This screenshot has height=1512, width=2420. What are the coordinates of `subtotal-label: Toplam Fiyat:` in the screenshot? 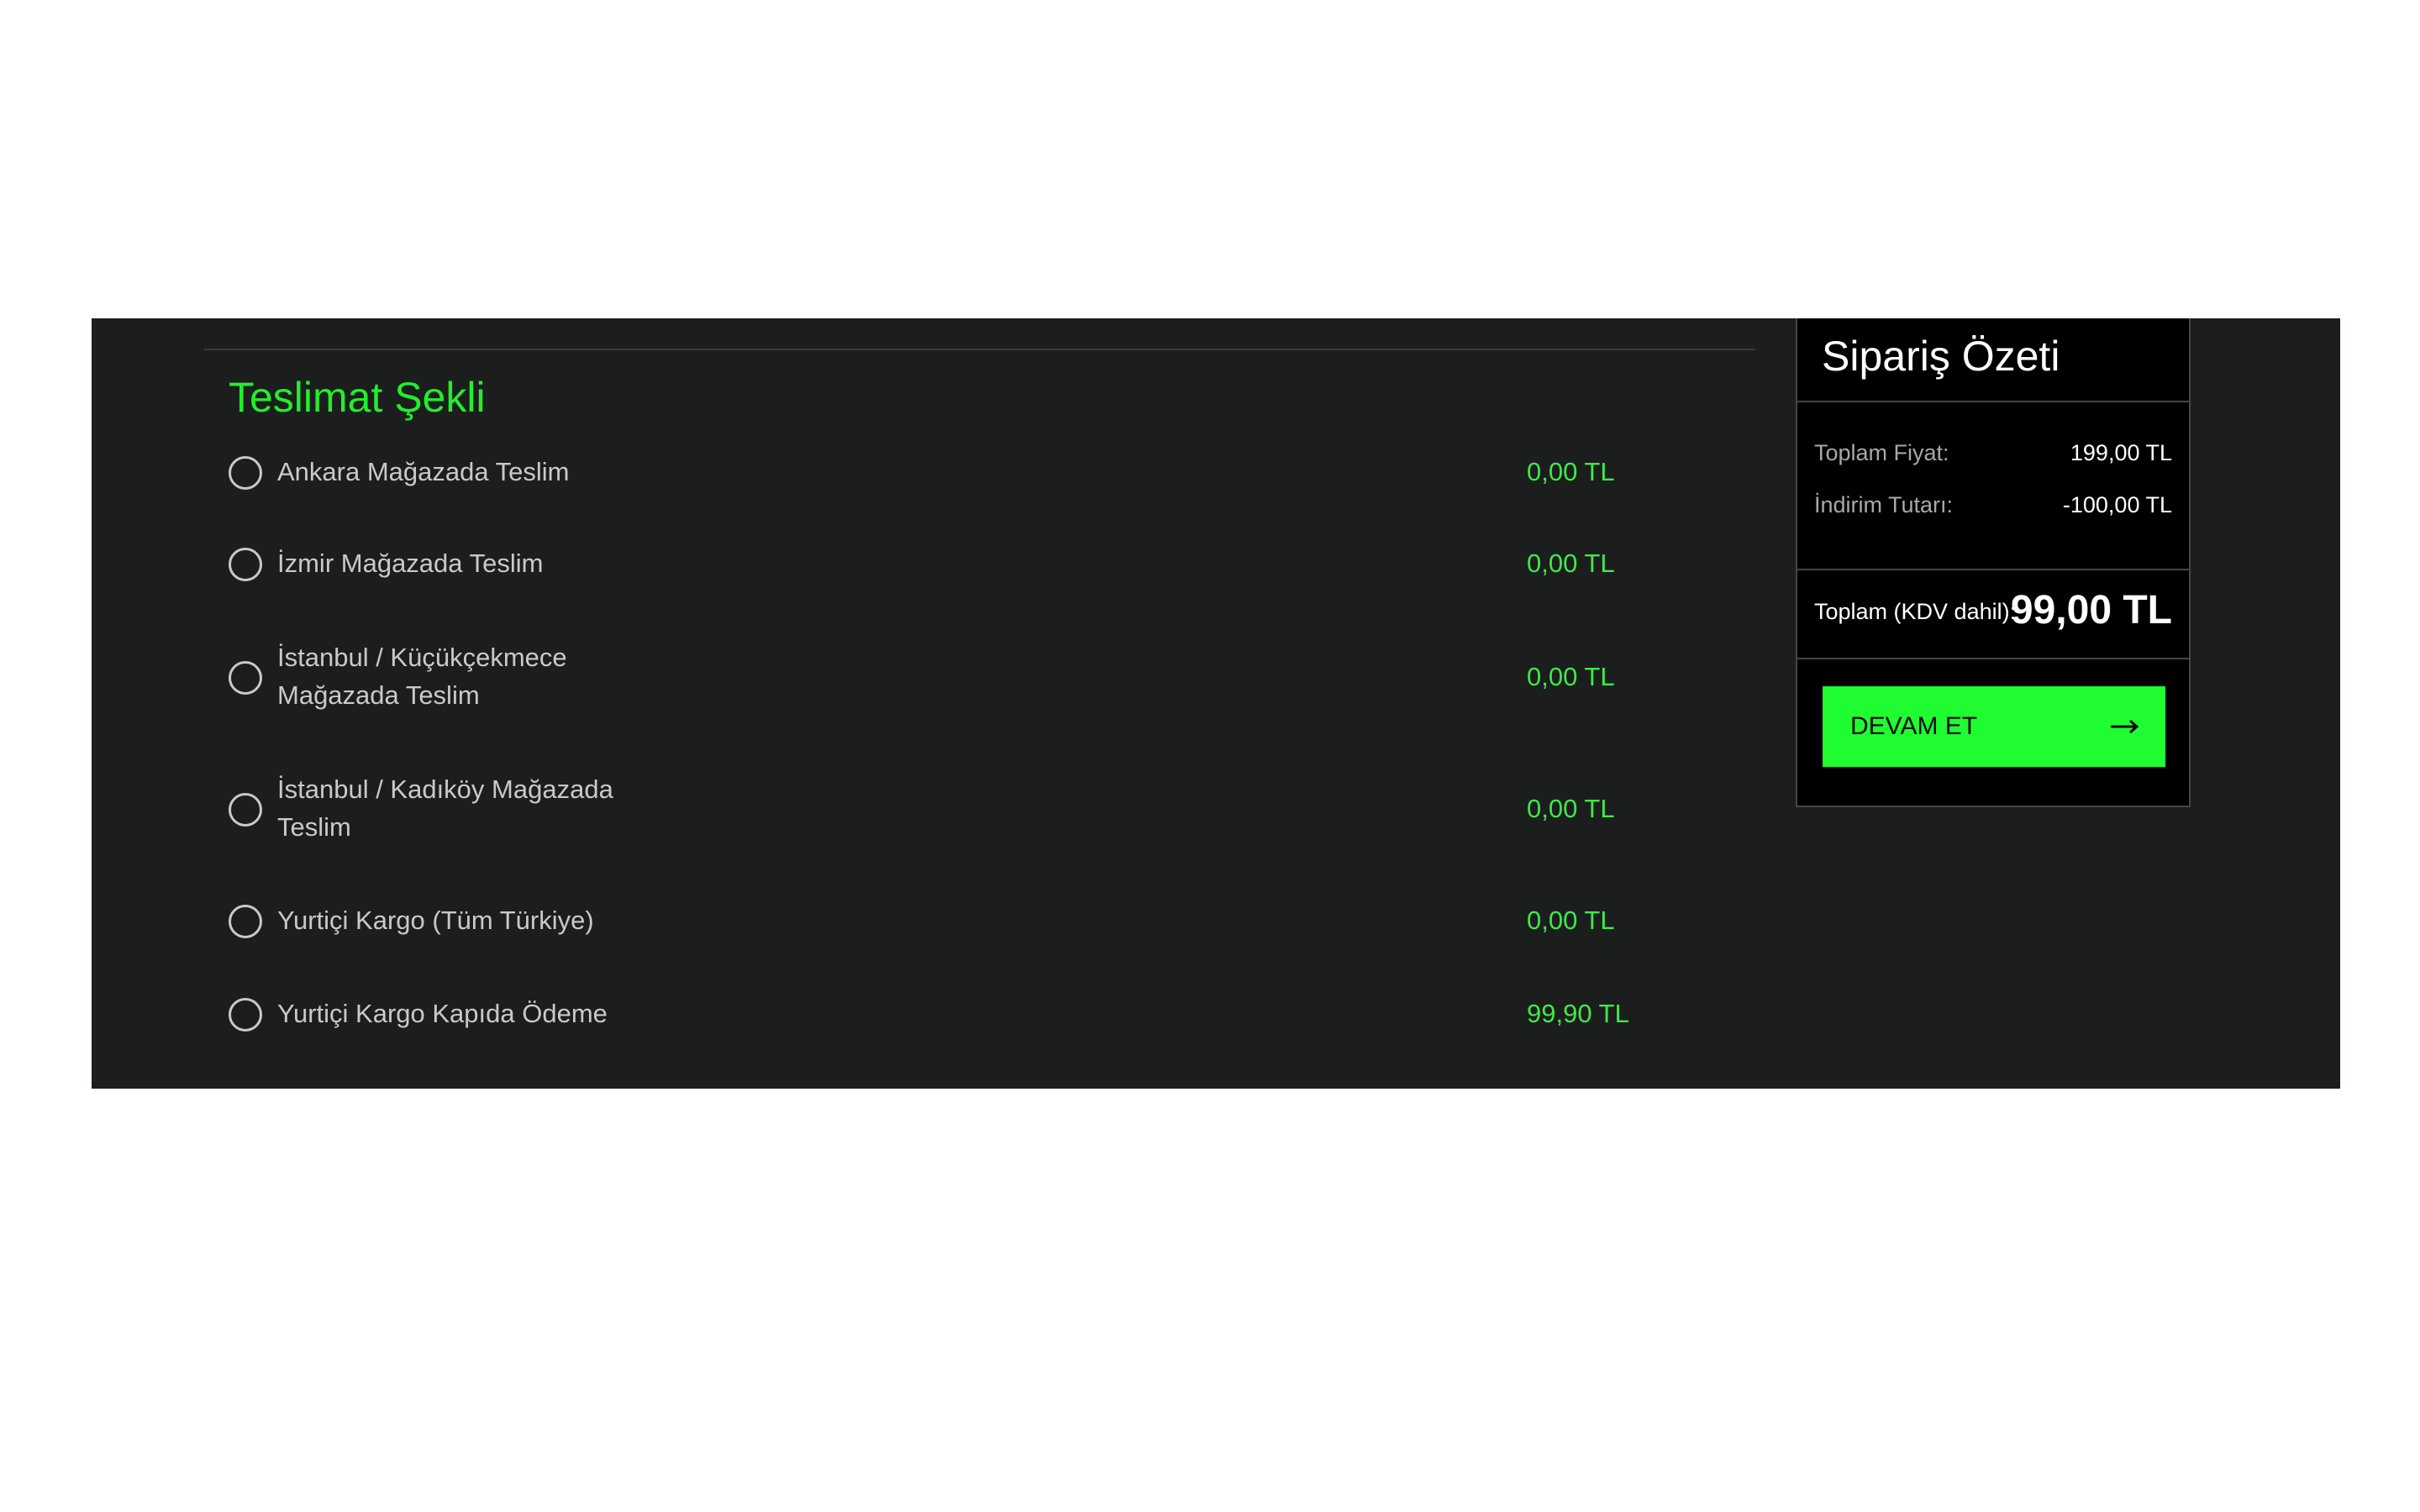 It's located at (1881, 452).